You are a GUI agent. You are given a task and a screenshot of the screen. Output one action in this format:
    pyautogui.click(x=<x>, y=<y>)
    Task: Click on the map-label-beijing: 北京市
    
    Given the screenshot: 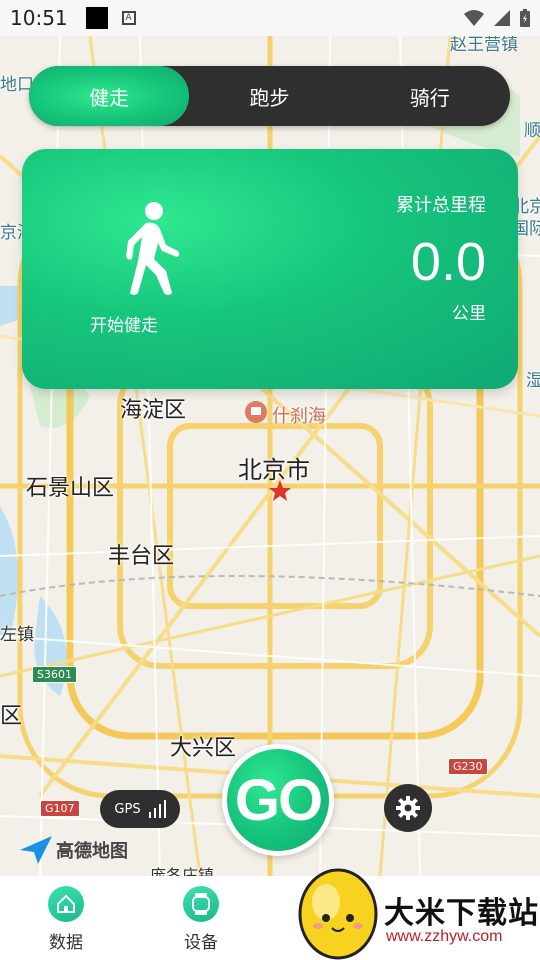 What is the action you would take?
    pyautogui.click(x=274, y=470)
    